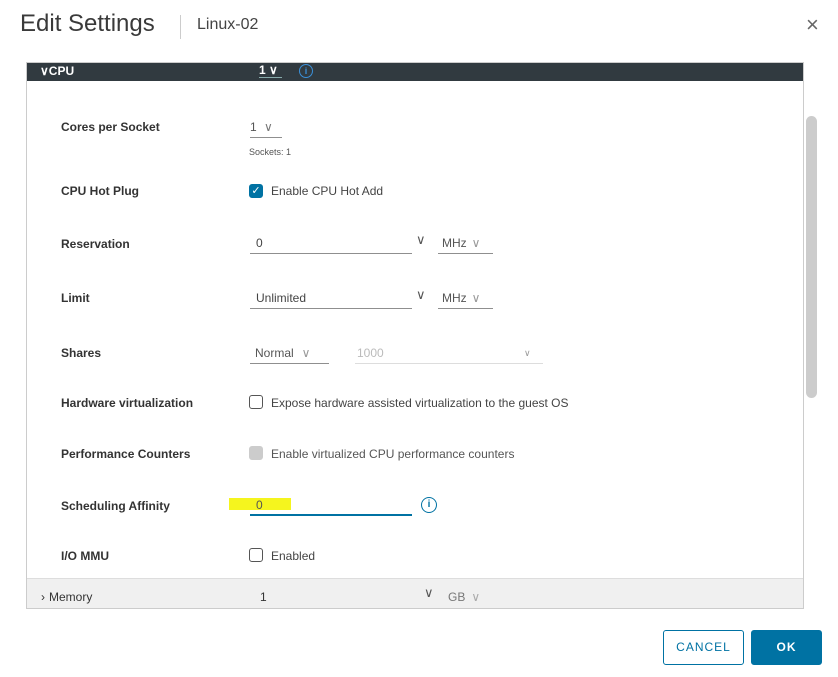 This screenshot has width=838, height=677. I want to click on hardware-virtualization-label: Hardware virtualization, so click(127, 403).